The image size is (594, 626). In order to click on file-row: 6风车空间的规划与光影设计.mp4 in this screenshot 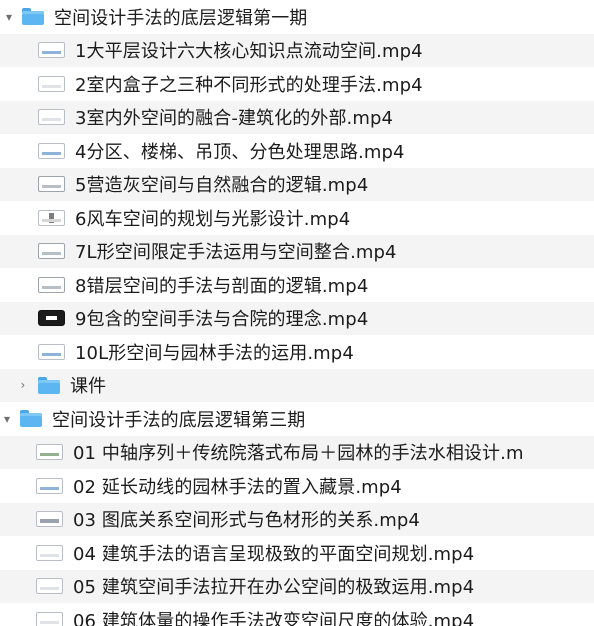, I will do `click(297, 218)`.